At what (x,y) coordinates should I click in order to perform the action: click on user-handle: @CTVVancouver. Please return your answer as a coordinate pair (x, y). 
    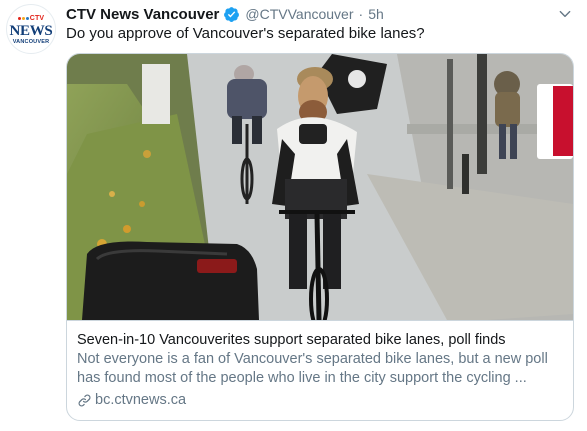
    Looking at the image, I should click on (299, 14).